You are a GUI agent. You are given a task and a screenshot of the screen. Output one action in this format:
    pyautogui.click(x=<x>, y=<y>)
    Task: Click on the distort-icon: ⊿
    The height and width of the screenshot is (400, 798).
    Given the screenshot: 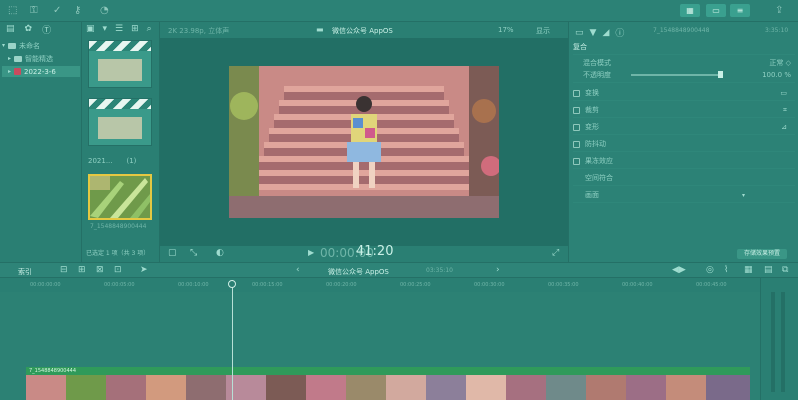 What is the action you would take?
    pyautogui.click(x=784, y=127)
    